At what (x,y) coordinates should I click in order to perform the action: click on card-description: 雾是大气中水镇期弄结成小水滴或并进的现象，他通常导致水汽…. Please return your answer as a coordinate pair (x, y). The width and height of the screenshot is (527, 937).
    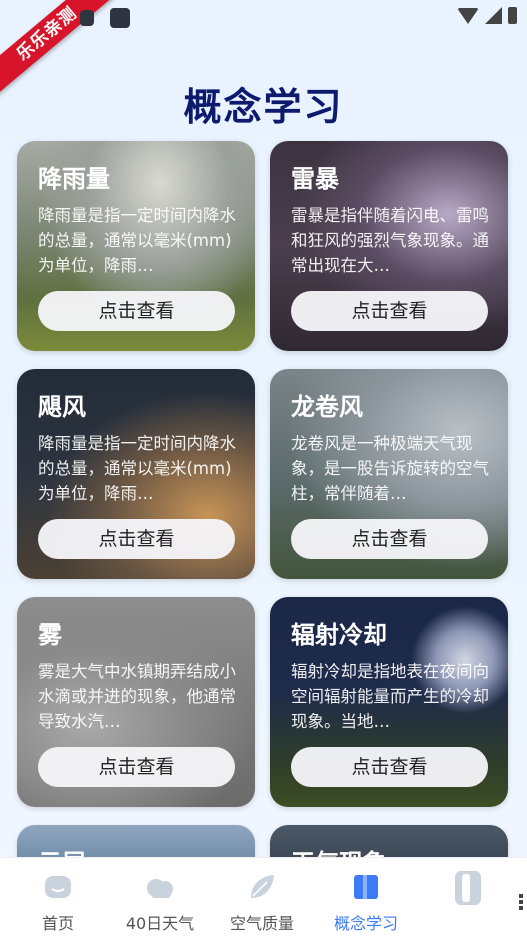
    Looking at the image, I should click on (137, 696).